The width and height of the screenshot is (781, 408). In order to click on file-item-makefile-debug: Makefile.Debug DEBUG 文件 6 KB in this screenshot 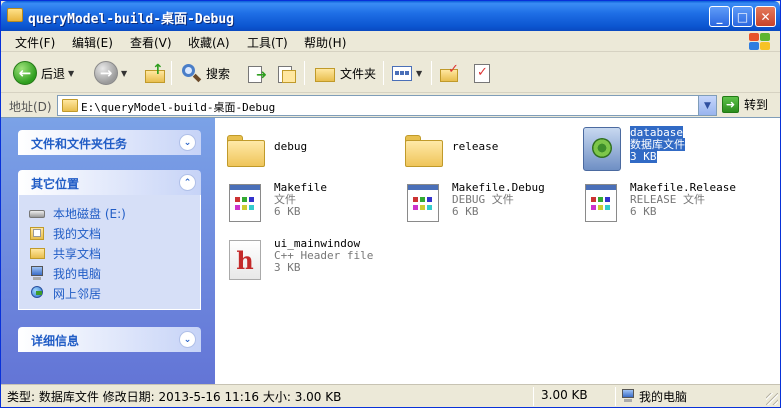, I will do `click(480, 202)`.